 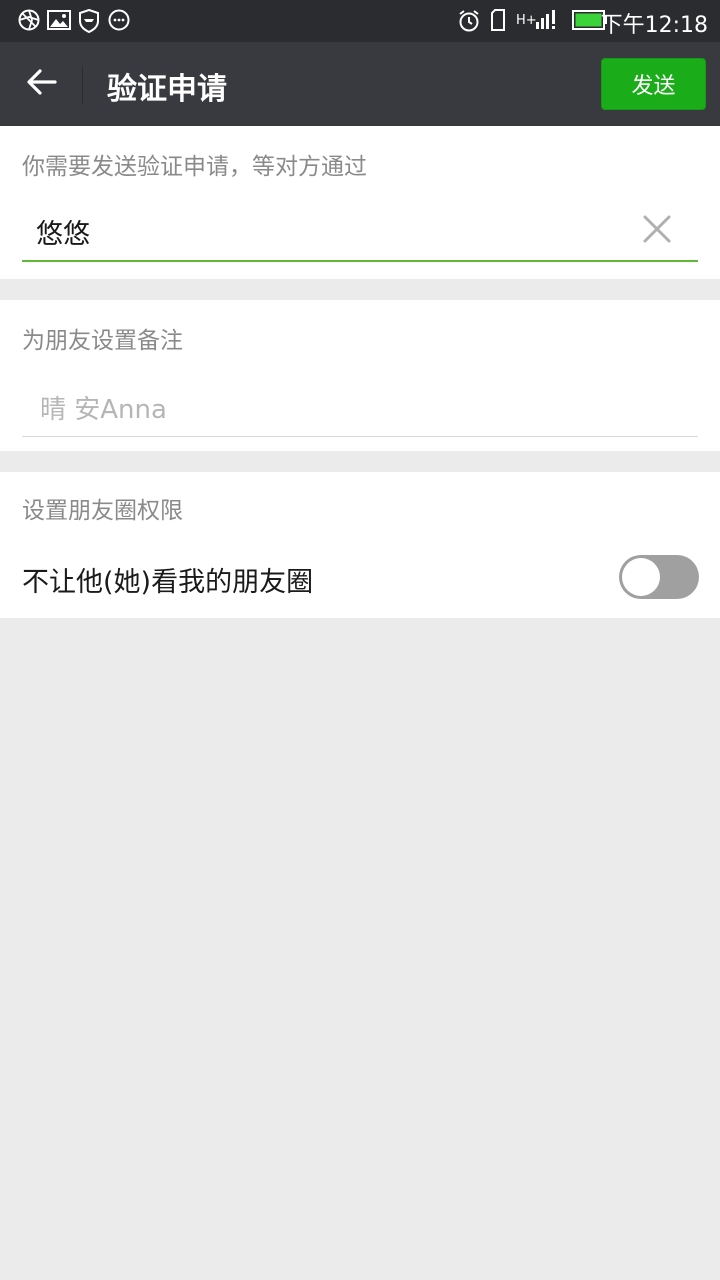 I want to click on network-type-label: H+, so click(x=526, y=20).